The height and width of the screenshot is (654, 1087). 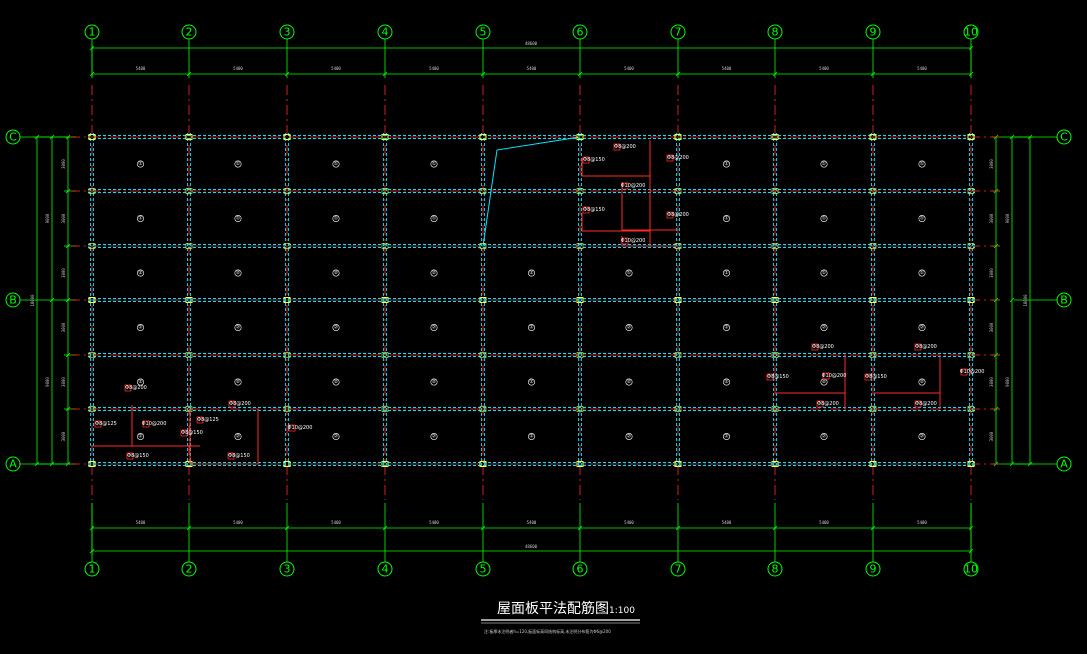 What do you see at coordinates (189, 32) in the screenshot?
I see `axis-label-top-2: 2` at bounding box center [189, 32].